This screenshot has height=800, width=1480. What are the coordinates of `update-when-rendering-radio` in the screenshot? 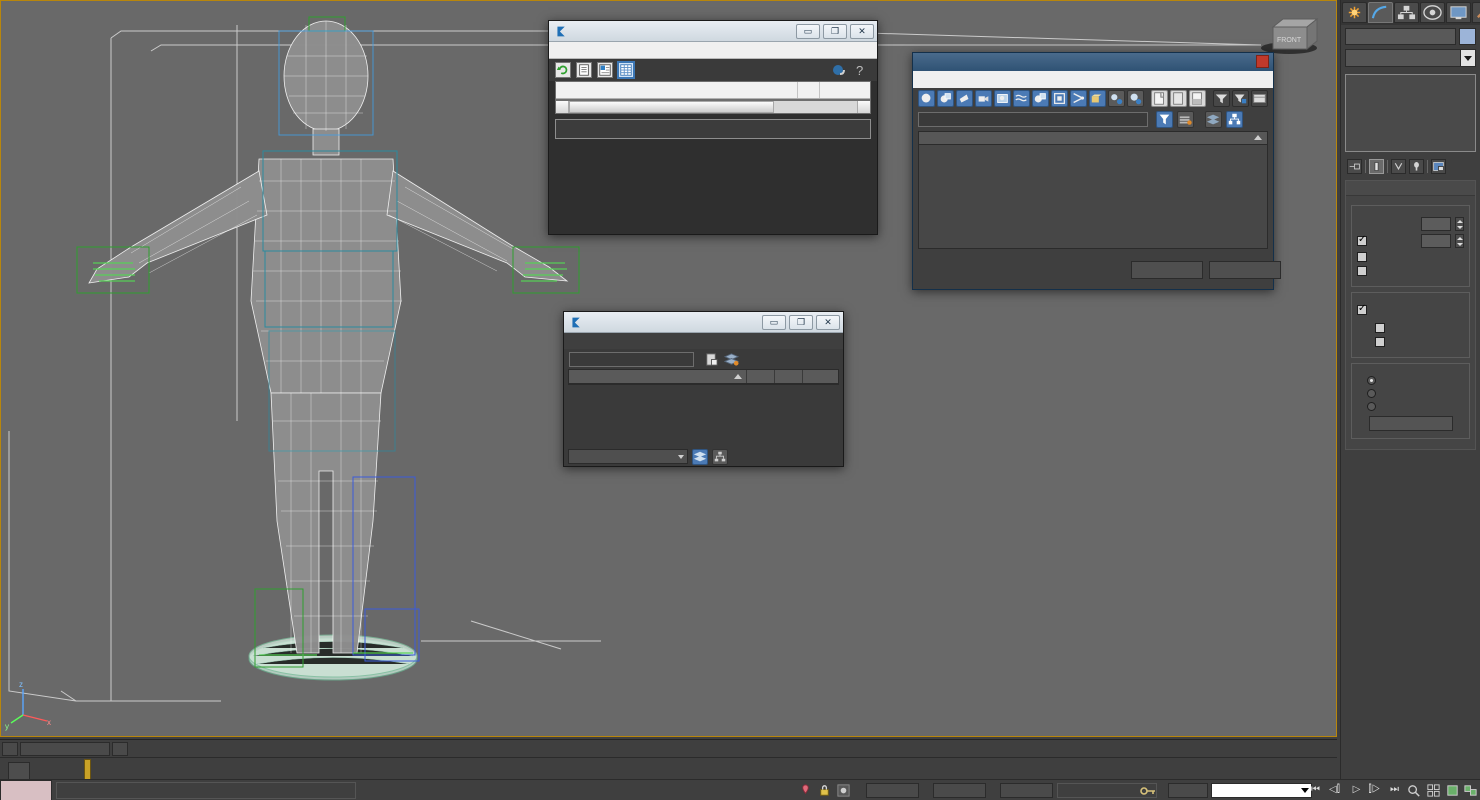 It's located at (1371, 393).